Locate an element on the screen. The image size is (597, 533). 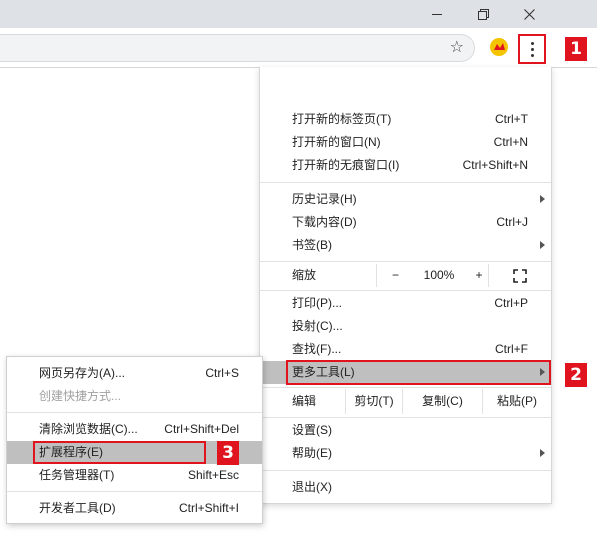
menu-item-shortcut: Ctrl+Shift+Del is located at coordinates (201, 429).